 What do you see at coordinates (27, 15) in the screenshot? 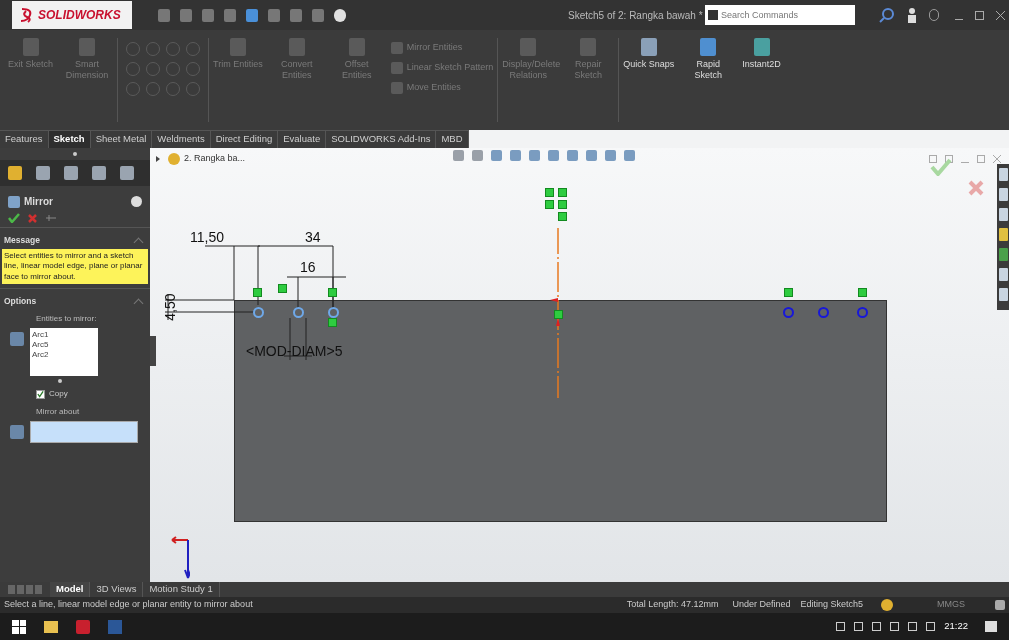
I see `ds-logo-icon` at bounding box center [27, 15].